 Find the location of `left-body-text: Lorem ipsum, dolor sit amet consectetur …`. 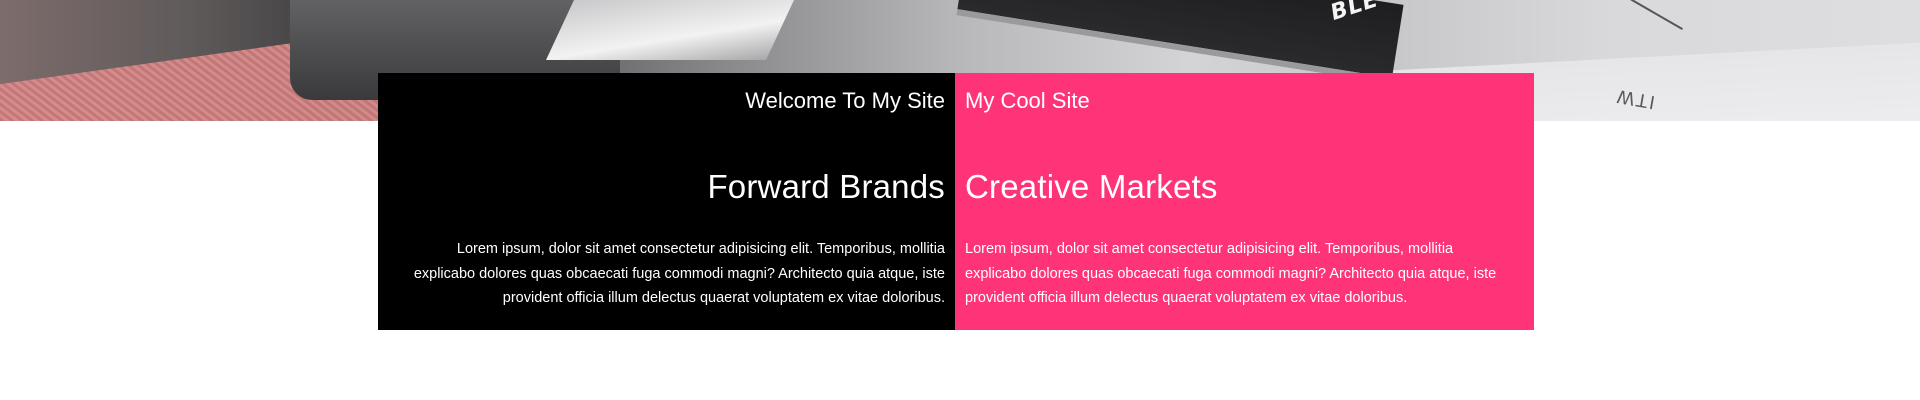

left-body-text: Lorem ipsum, dolor sit amet consectetur … is located at coordinates (679, 273).